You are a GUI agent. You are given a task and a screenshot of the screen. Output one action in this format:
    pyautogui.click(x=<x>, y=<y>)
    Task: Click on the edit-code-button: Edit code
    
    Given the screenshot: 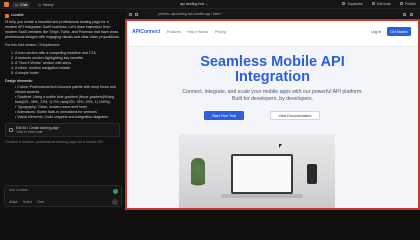 What is the action you would take?
    pyautogui.click(x=381, y=3)
    